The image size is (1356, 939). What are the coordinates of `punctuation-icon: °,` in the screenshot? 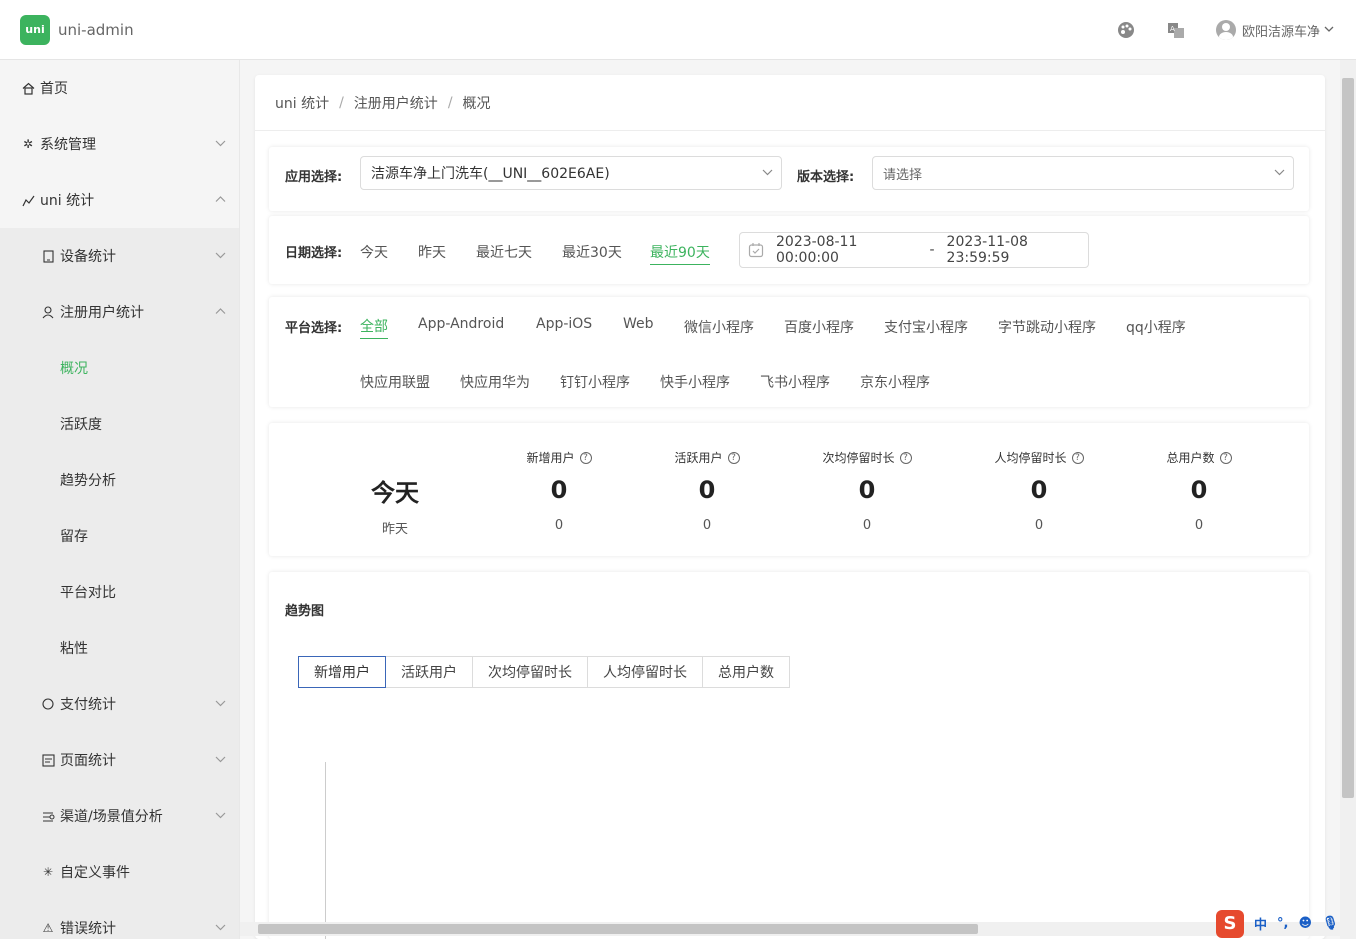 It's located at (1282, 923).